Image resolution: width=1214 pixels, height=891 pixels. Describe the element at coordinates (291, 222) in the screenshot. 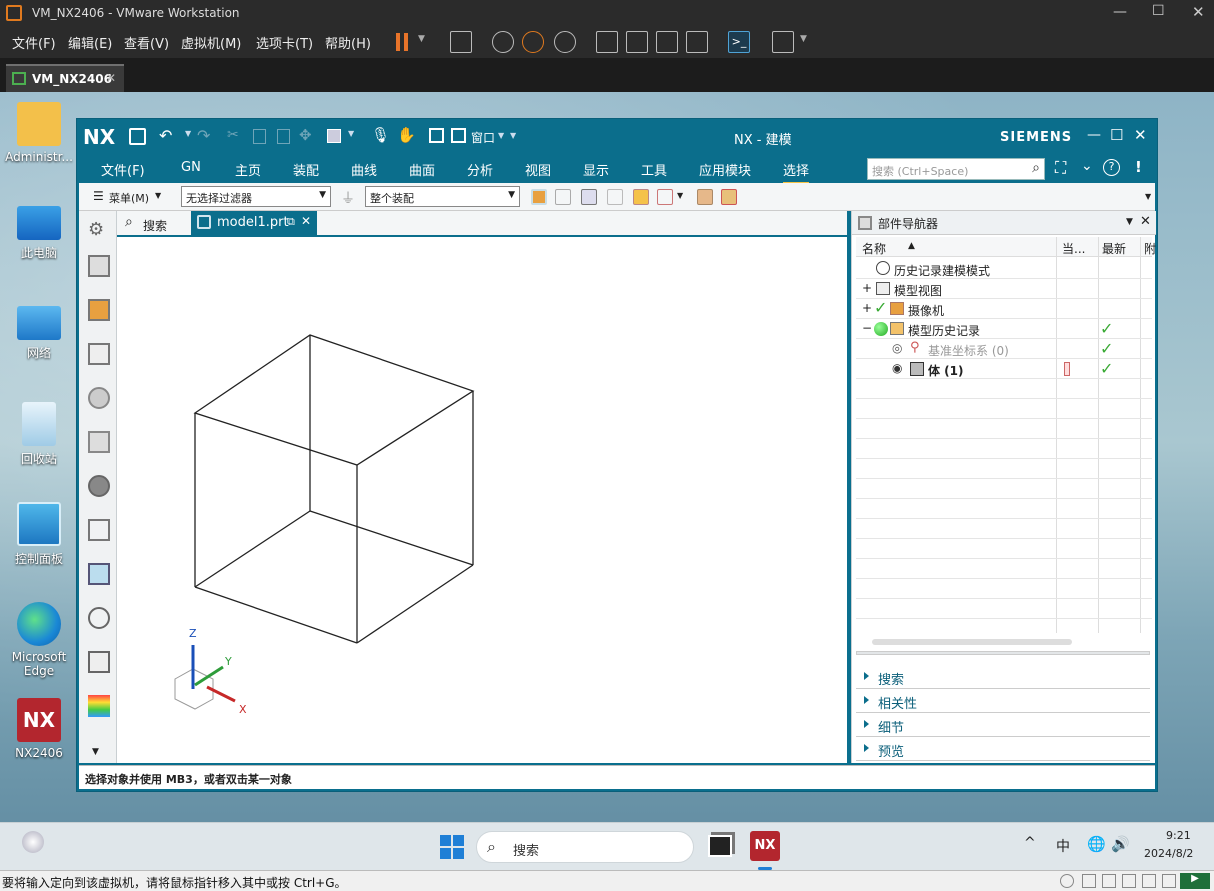

I see `popout-icon: ⧉` at that location.